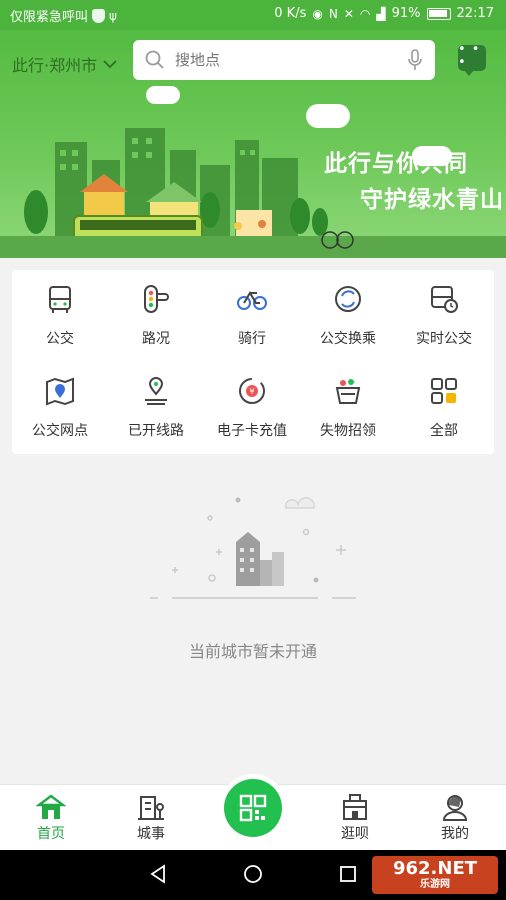 This screenshot has height=900, width=506. I want to click on service-label: 骑行, so click(252, 339).